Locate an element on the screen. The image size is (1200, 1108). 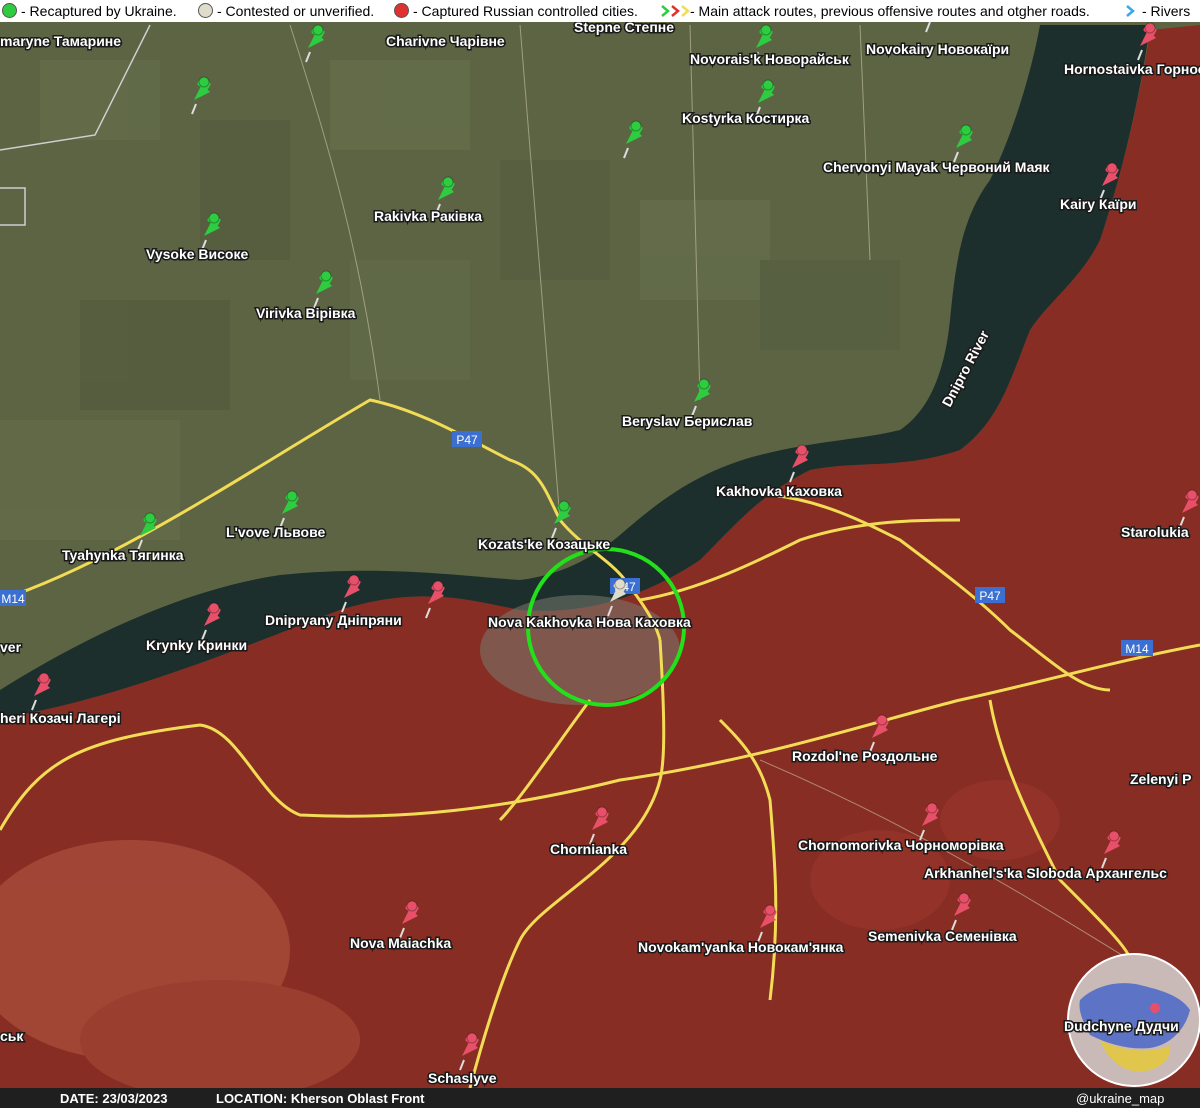
river-line-icon is located at coordinates (1130, 11).